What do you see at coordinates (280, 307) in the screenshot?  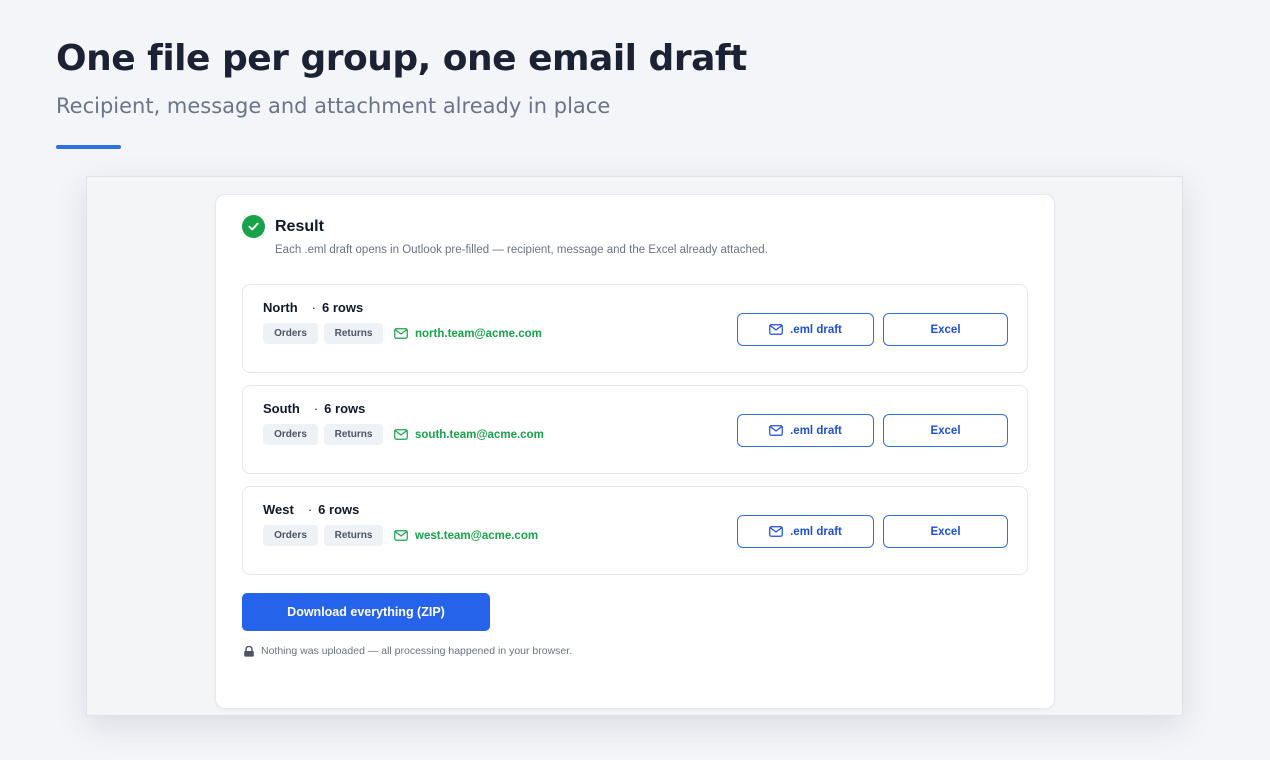 I see `group-name: North` at bounding box center [280, 307].